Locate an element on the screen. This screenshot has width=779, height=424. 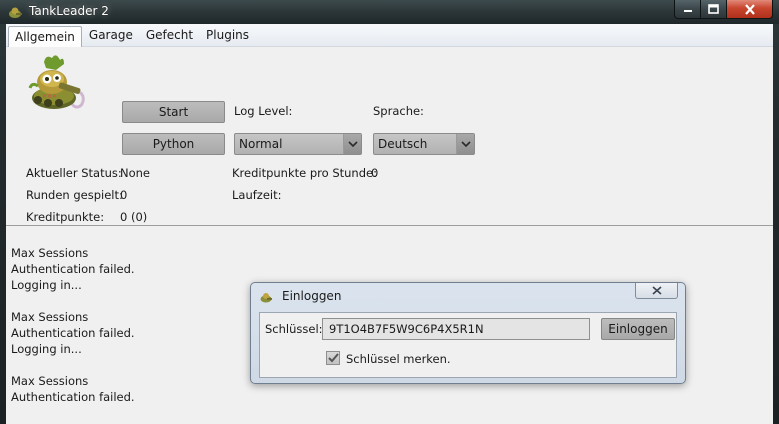
credits-label: Kreditpunkte: is located at coordinates (65, 217).